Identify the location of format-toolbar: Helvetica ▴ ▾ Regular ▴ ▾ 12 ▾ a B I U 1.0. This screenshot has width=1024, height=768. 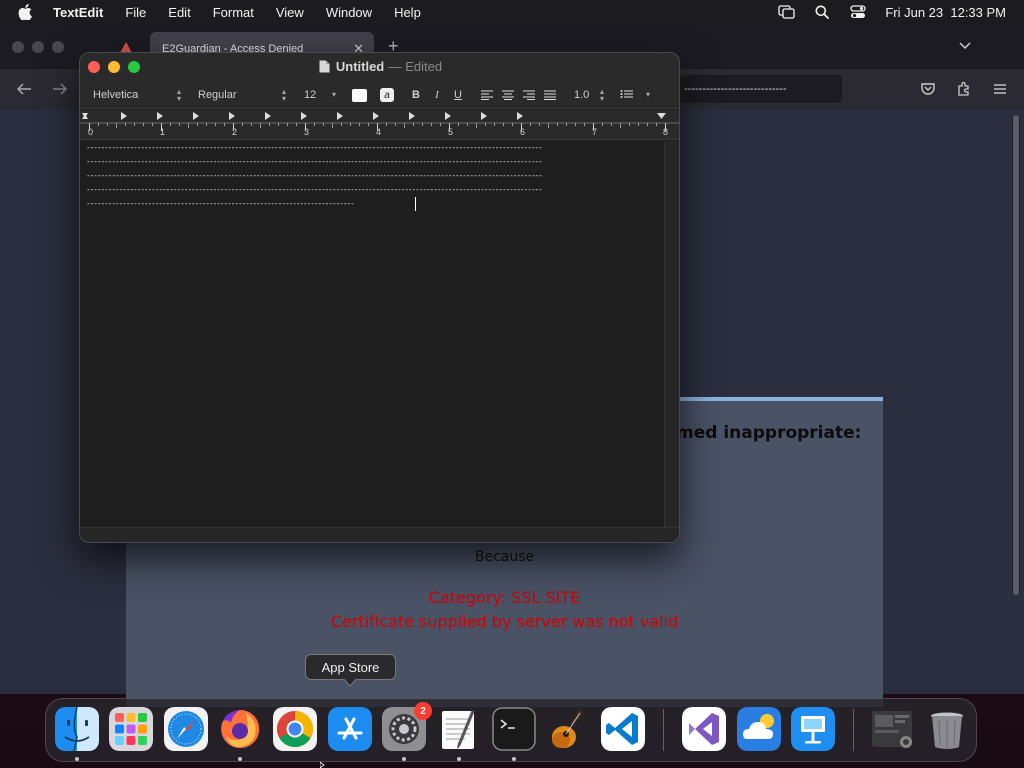
(379, 95).